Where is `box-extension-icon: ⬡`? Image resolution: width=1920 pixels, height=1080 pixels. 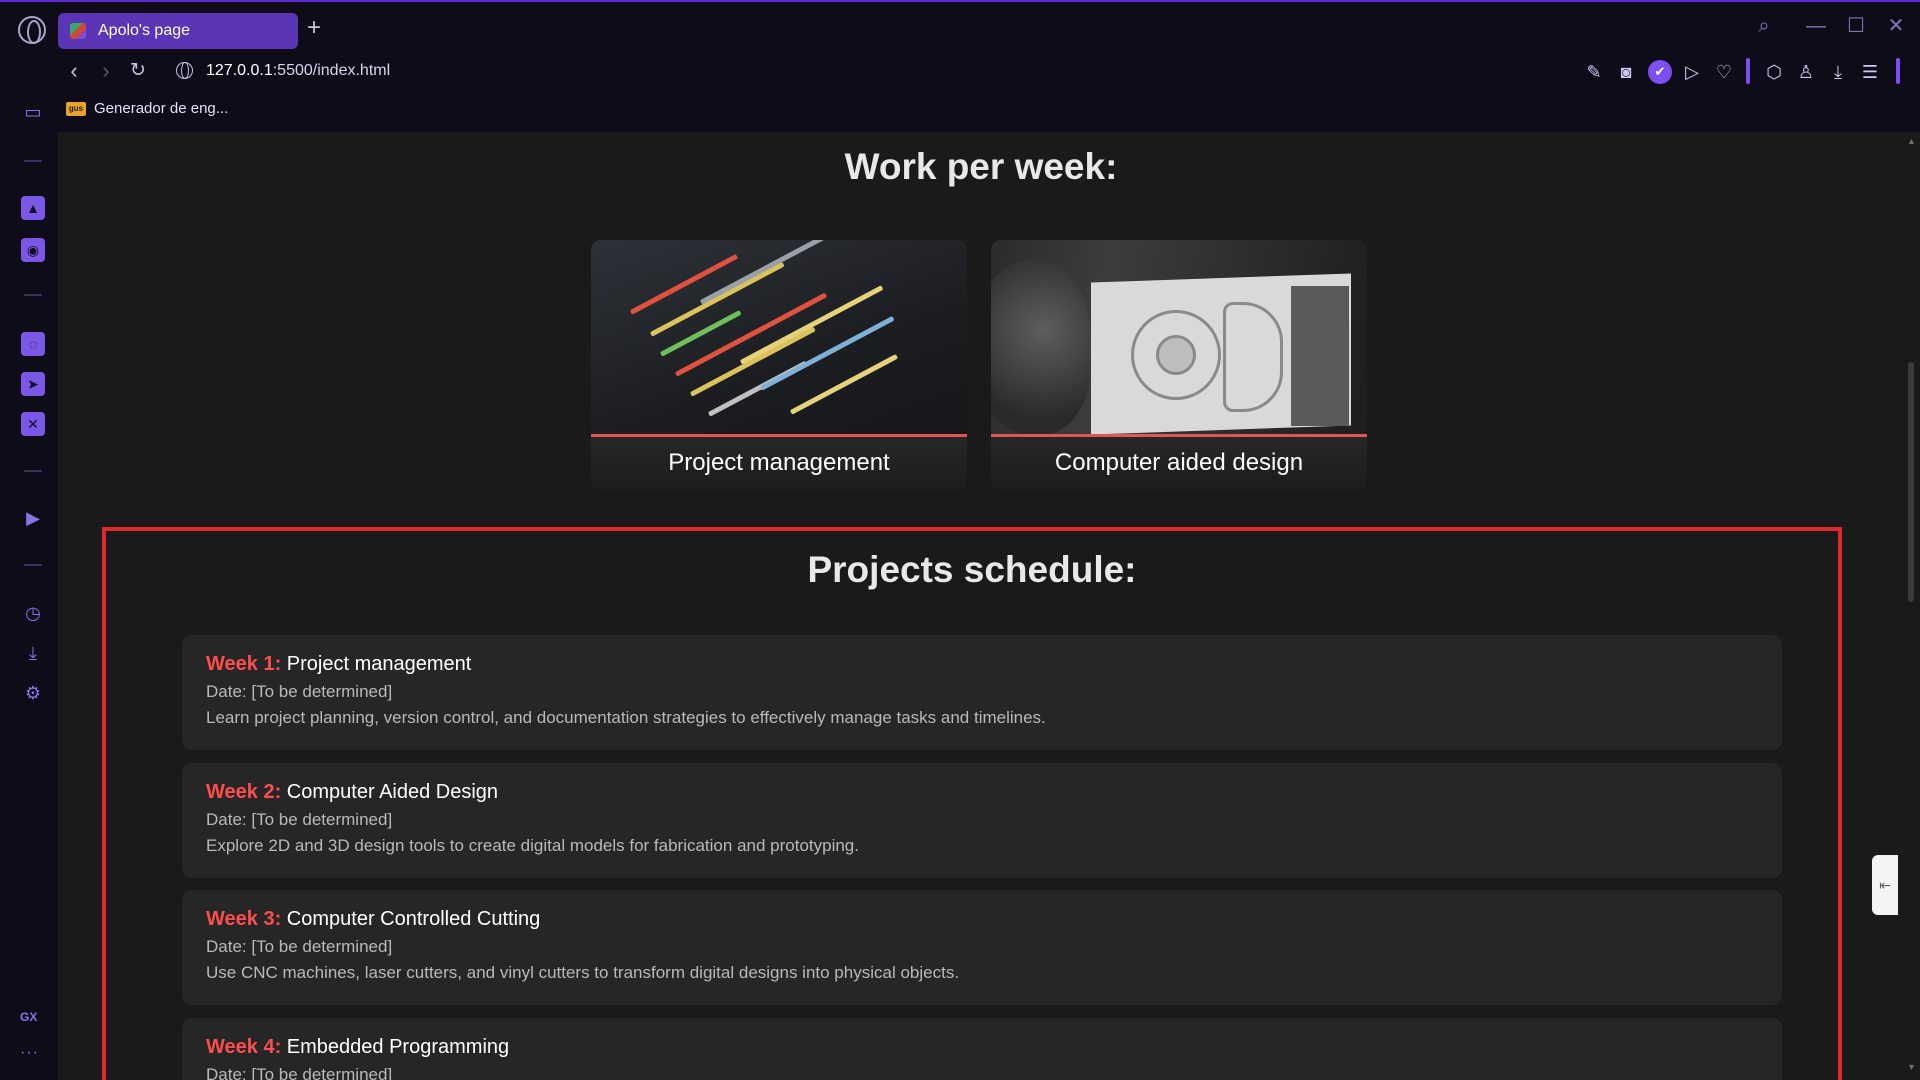
box-extension-icon: ⬡ is located at coordinates (1774, 72).